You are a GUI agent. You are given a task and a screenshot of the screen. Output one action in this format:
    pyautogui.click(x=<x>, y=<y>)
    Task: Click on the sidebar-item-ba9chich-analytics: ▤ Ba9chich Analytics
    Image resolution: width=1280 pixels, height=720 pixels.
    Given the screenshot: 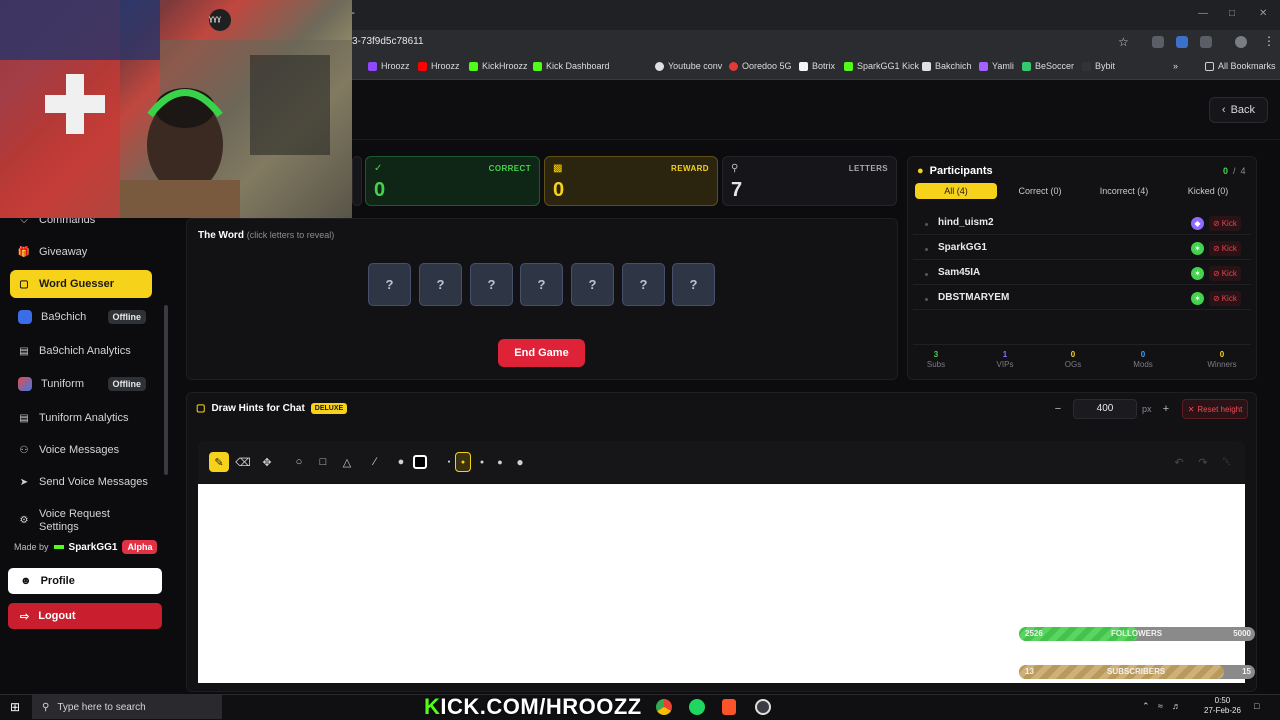 What is the action you would take?
    pyautogui.click(x=81, y=351)
    